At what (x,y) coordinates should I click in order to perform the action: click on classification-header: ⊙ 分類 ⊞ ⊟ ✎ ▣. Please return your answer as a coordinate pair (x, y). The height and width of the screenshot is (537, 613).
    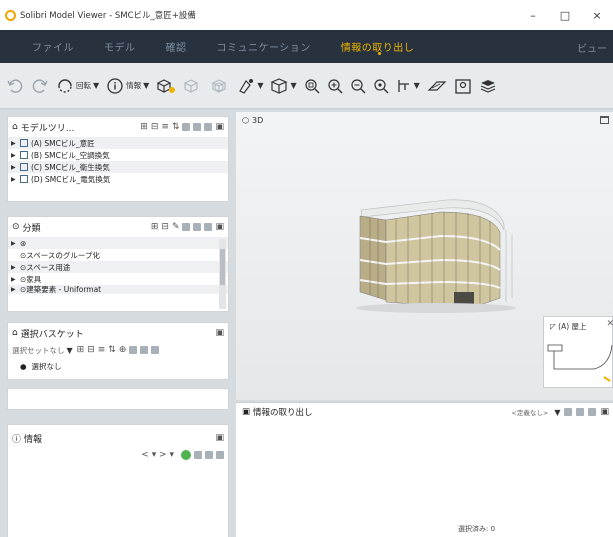
    Looking at the image, I should click on (118, 227).